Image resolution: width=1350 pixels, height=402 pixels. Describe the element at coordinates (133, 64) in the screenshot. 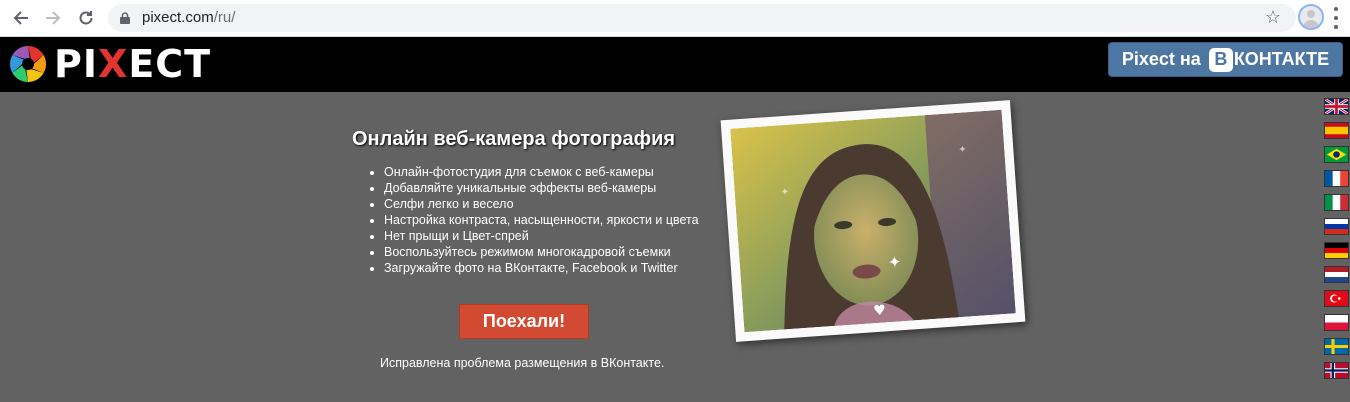

I see `logo-wordmark: PIXECT` at that location.